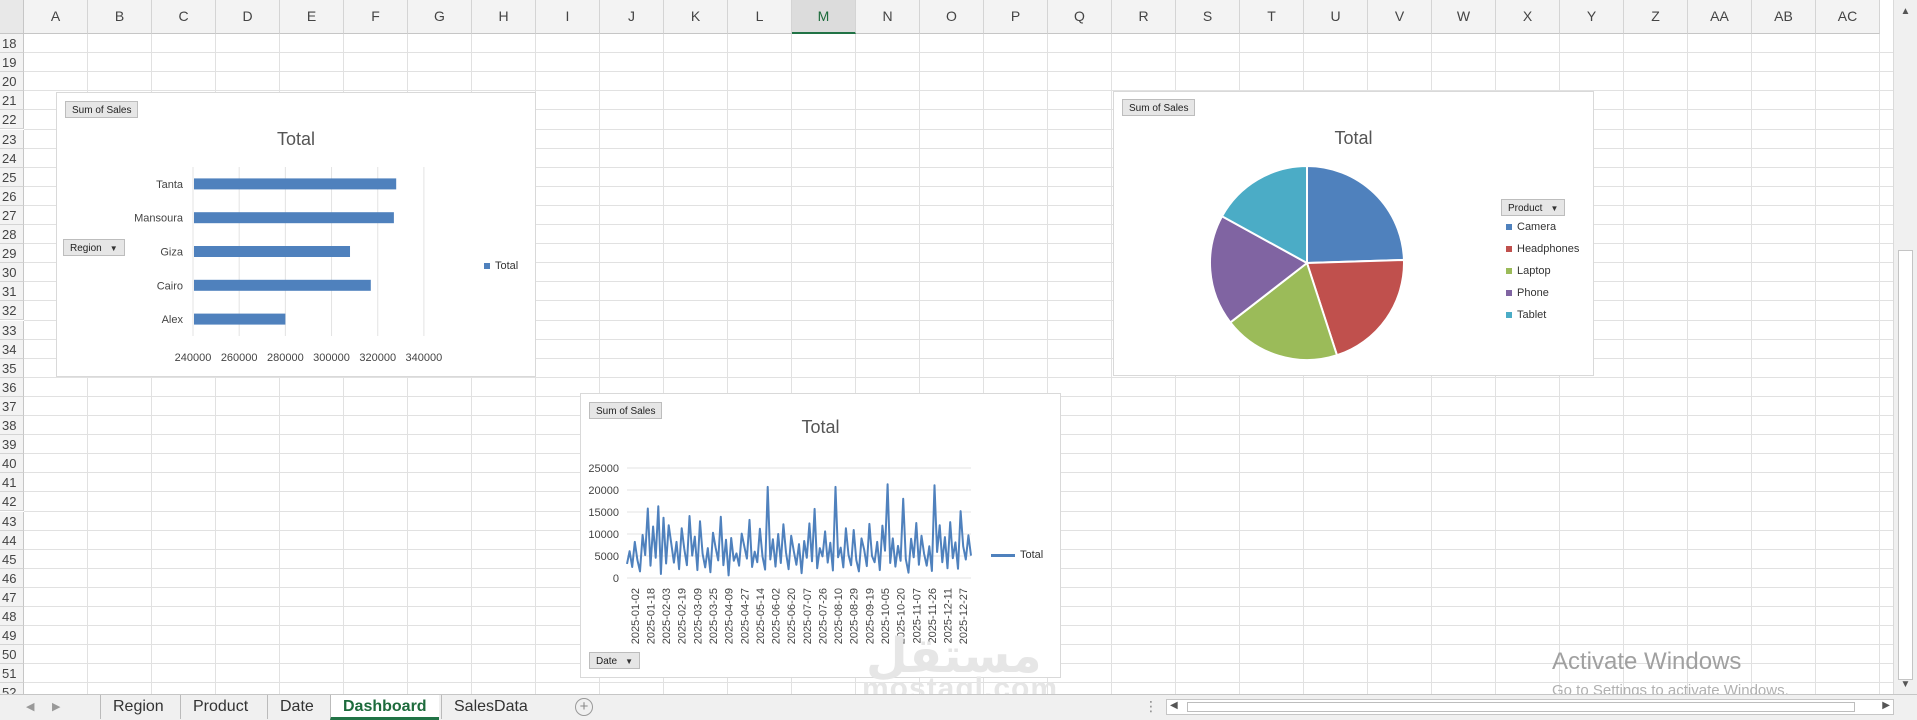 The height and width of the screenshot is (720, 1917). What do you see at coordinates (296, 707) in the screenshot?
I see `sheet-tab-date: Date` at bounding box center [296, 707].